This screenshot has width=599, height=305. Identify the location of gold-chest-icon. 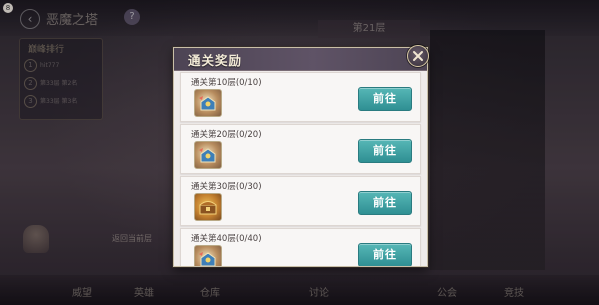
(208, 208).